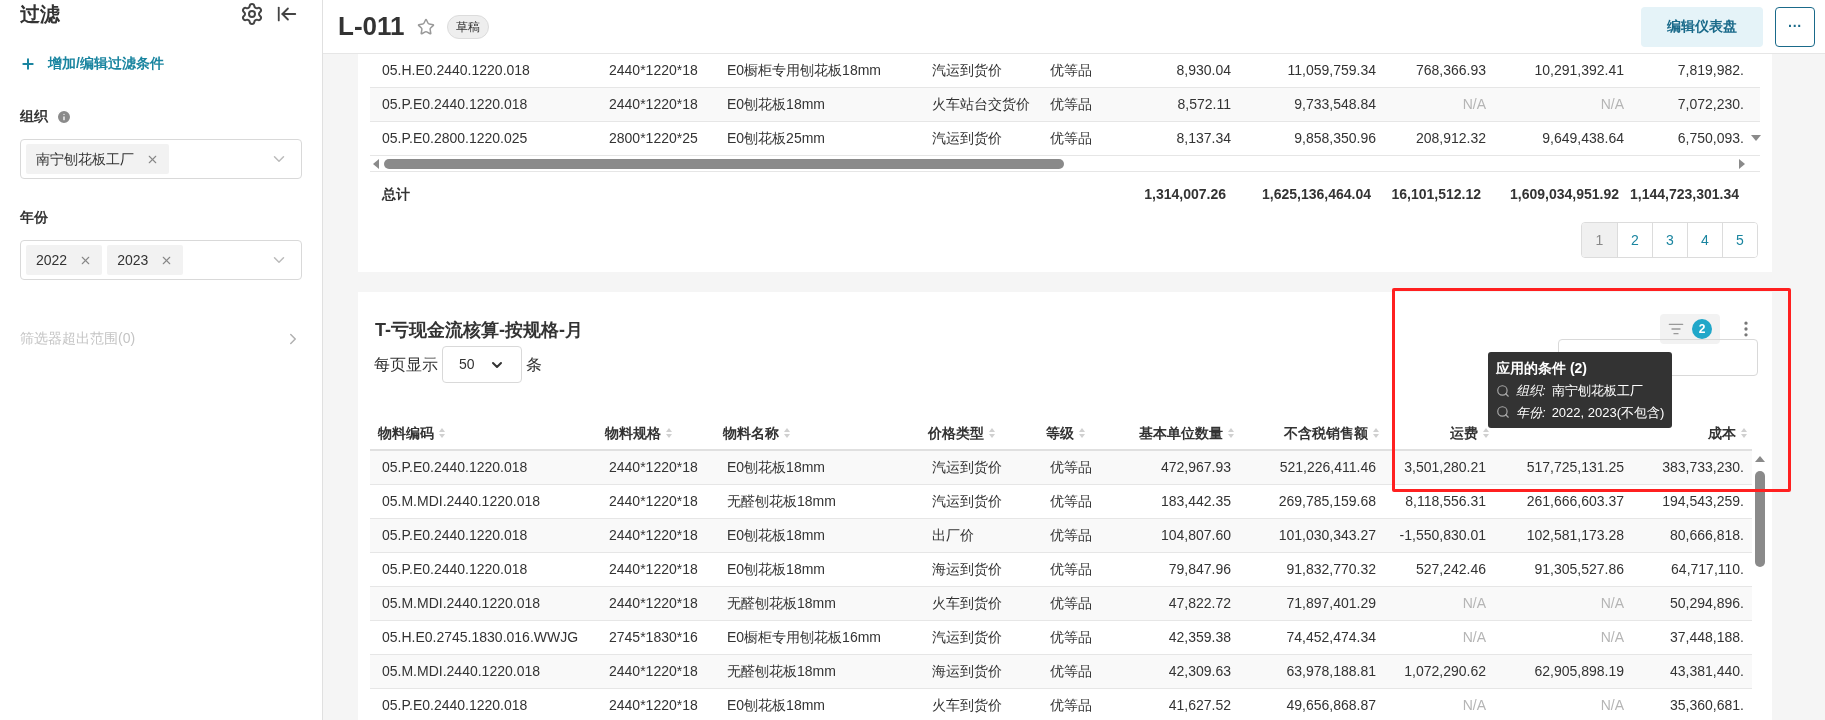  What do you see at coordinates (1331, 569) in the screenshot?
I see `table-cell-text: 91,832,770.32` at bounding box center [1331, 569].